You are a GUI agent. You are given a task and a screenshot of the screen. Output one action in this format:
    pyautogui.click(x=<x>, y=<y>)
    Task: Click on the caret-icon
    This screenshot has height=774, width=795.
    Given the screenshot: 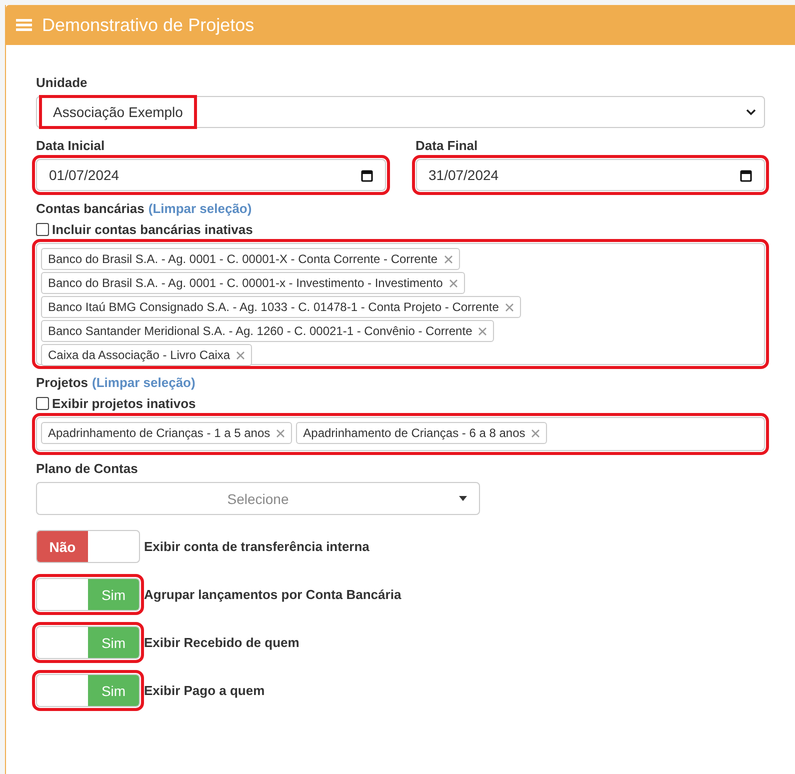 What is the action you would take?
    pyautogui.click(x=463, y=498)
    